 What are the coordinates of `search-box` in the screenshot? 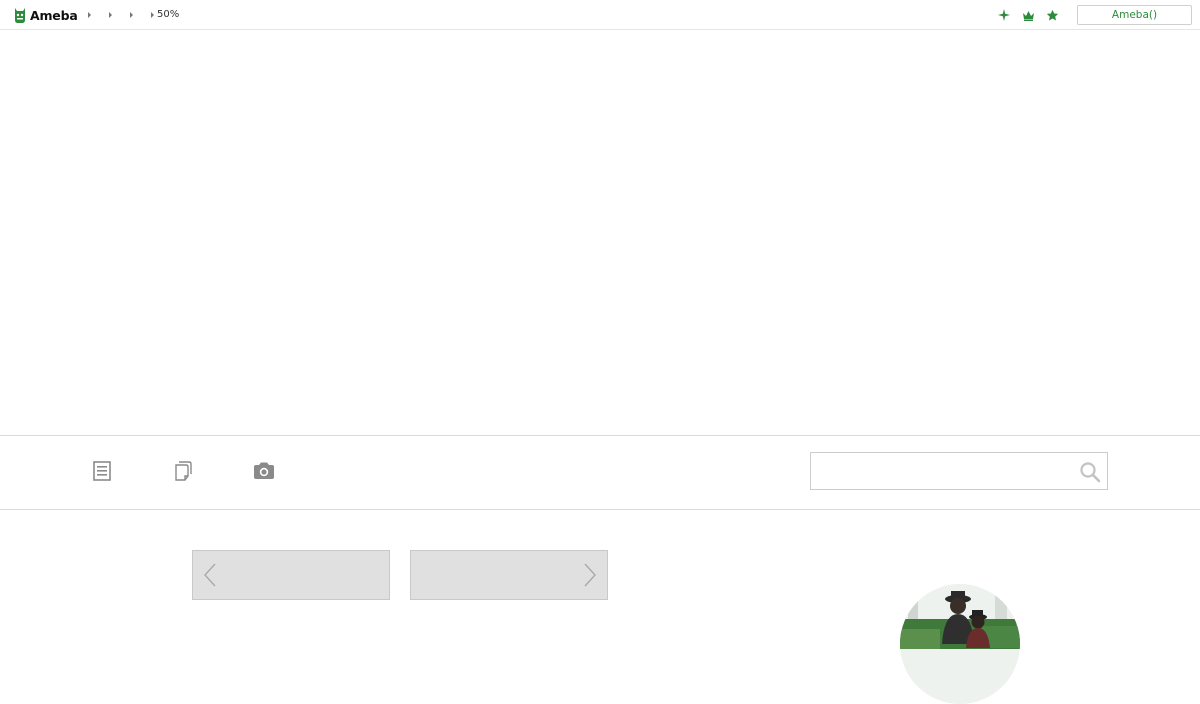 It's located at (959, 471).